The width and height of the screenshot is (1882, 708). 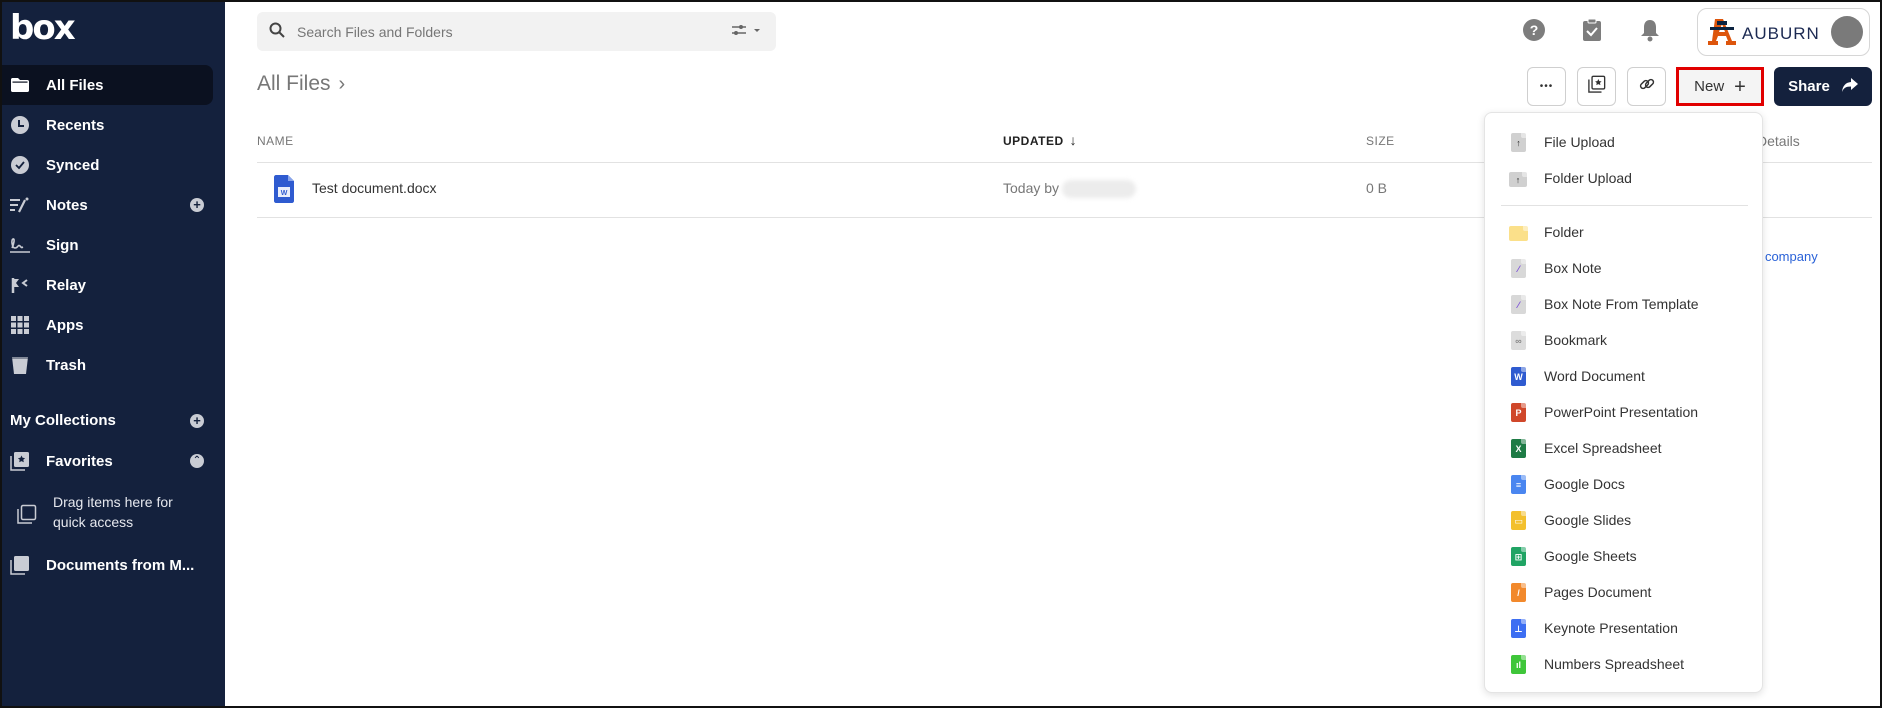 I want to click on svg-text: W, so click(x=284, y=193).